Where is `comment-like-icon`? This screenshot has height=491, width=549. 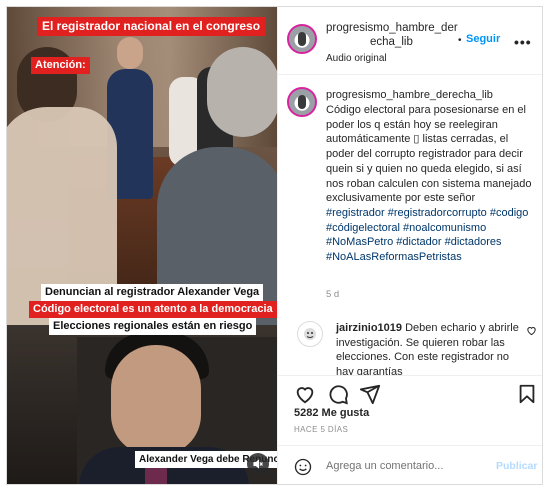
comment-like-icon is located at coordinates (531, 330).